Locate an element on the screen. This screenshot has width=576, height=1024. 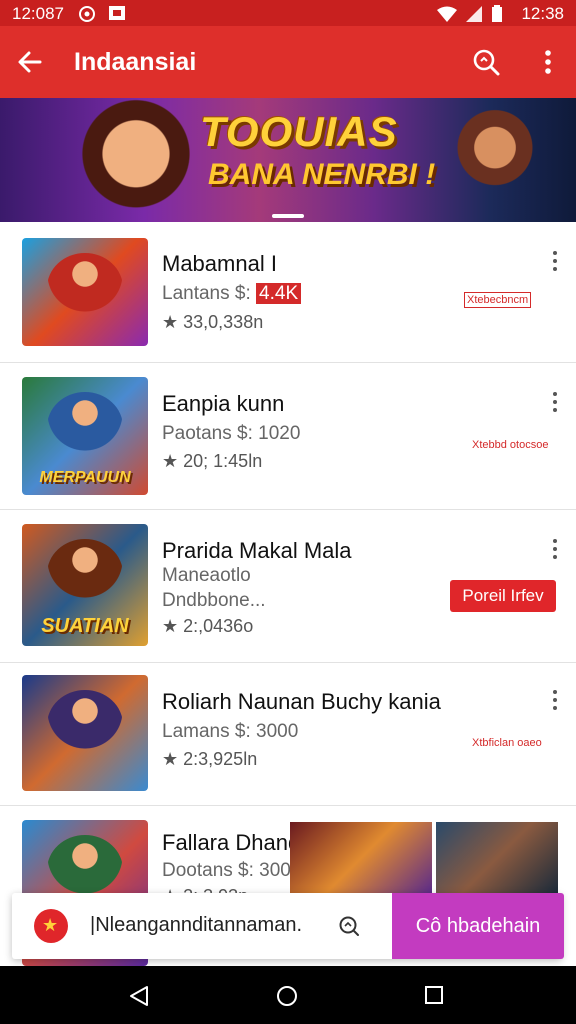
game-name: Roliarh Naunan Buchy kania is located at coordinates (301, 701).